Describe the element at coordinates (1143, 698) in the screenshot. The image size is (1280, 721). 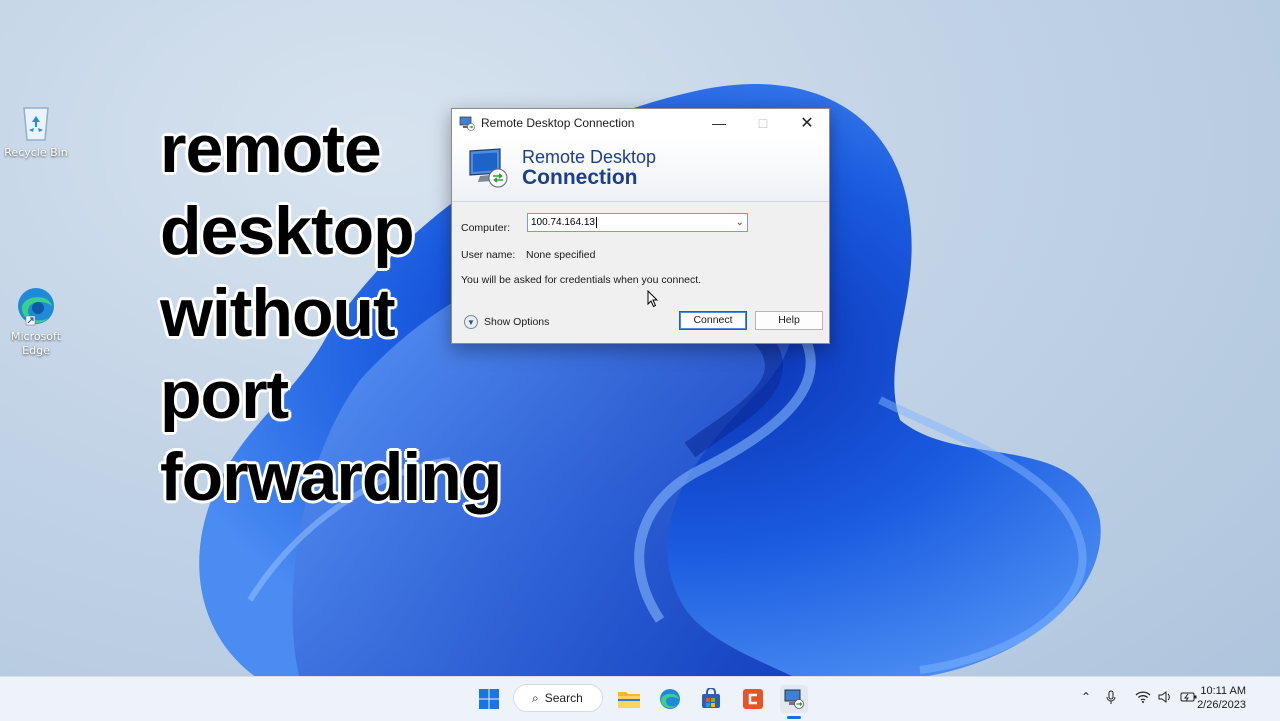
I see `wifi-icon` at that location.